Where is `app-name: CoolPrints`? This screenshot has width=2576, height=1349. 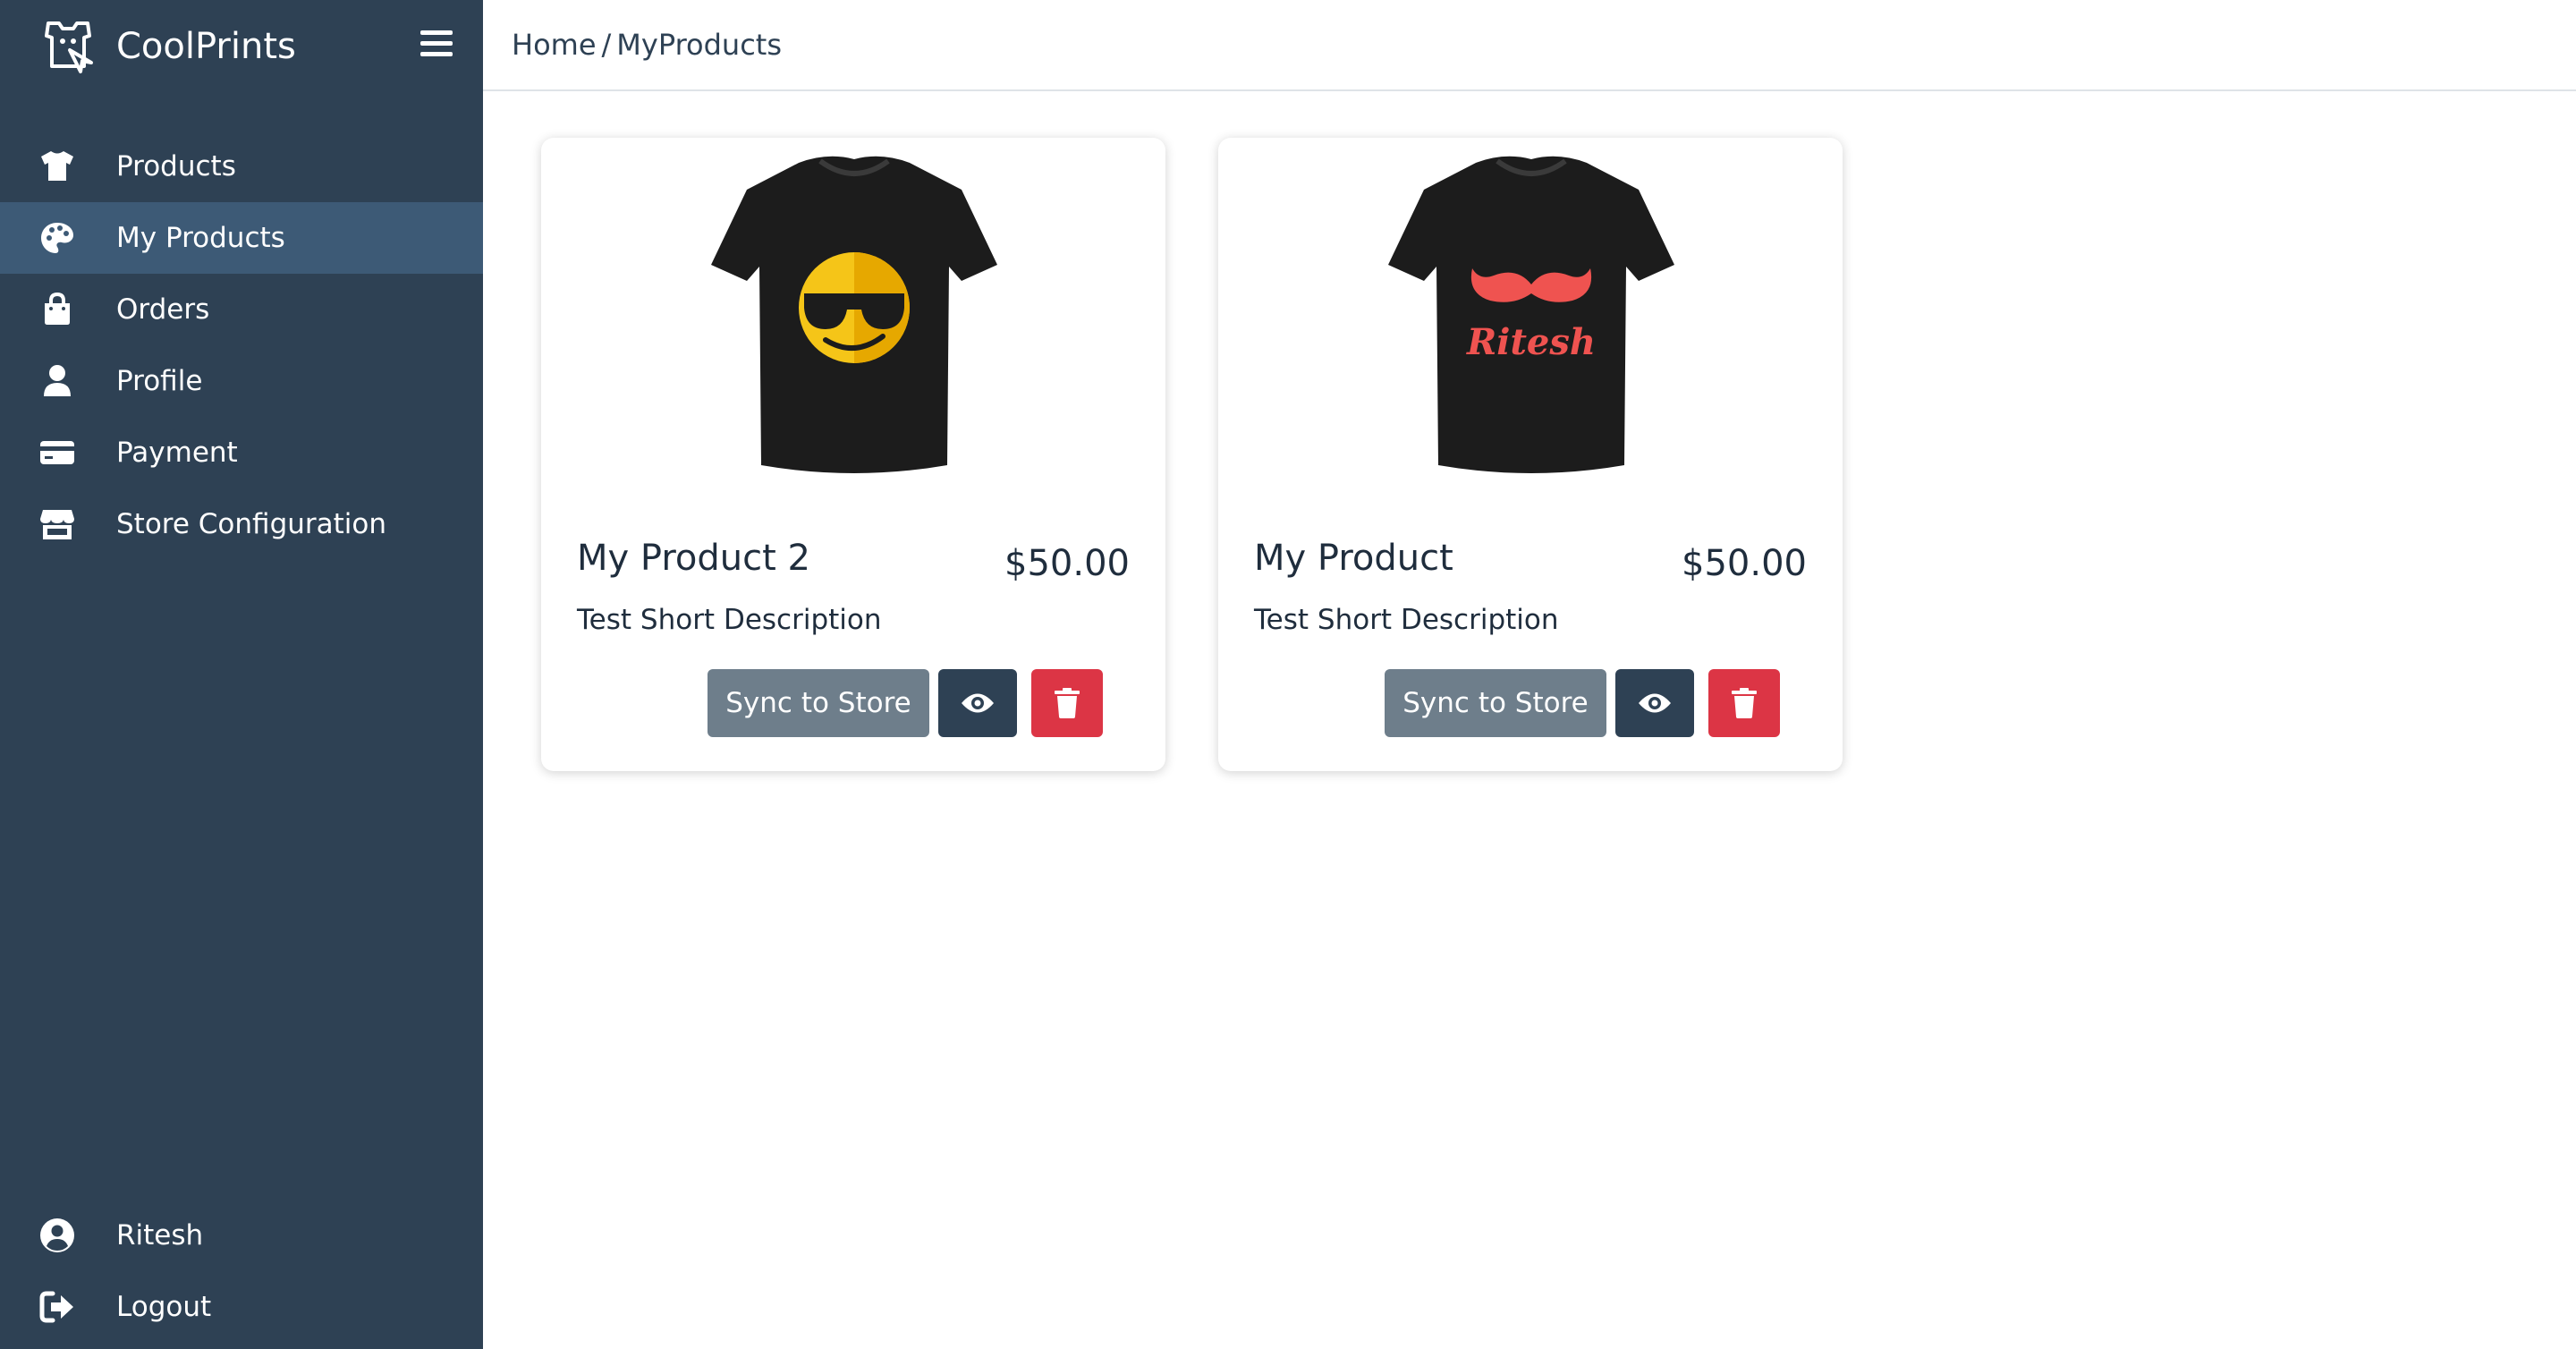
app-name: CoolPrints is located at coordinates (206, 46).